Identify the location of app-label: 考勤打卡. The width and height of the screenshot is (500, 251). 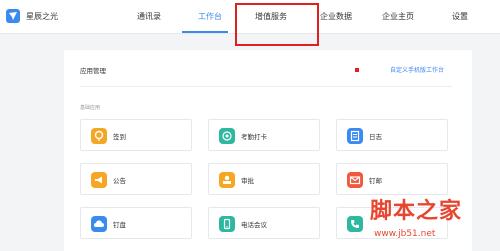
(254, 137).